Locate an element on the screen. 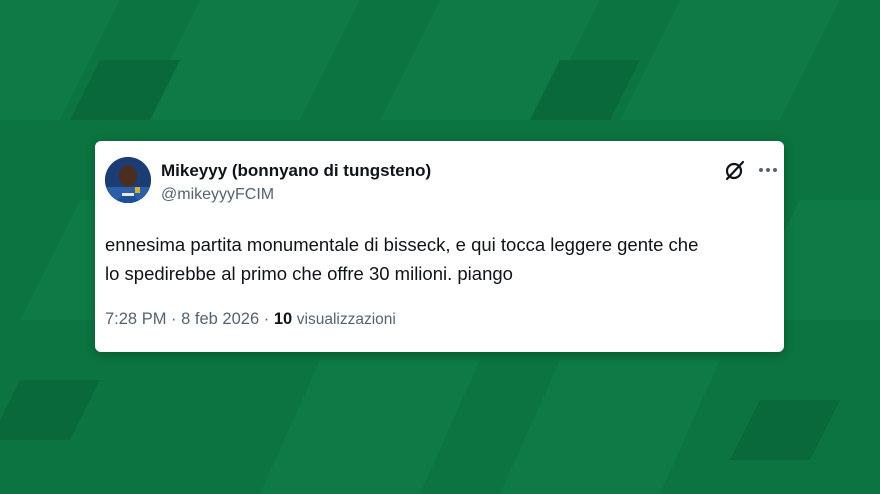 This screenshot has height=494, width=880. avatar is located at coordinates (128, 180).